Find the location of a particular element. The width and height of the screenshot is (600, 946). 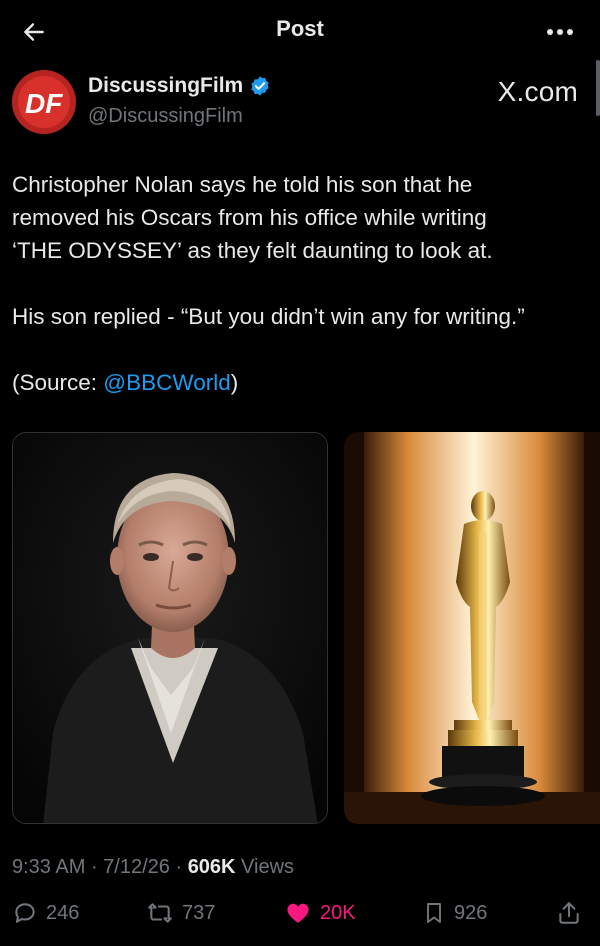

page-title: Post is located at coordinates (300, 28).